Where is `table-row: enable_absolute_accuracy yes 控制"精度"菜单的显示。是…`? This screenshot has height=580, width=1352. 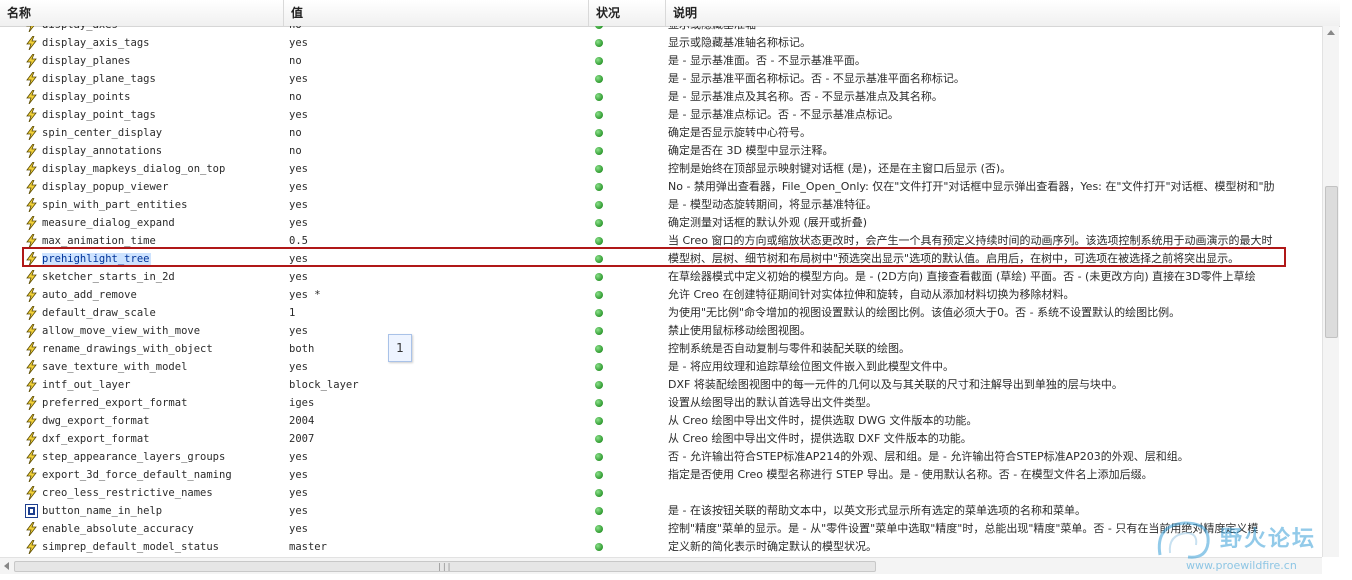
table-row: enable_absolute_accuracy yes 控制"精度"菜单的显示。是… is located at coordinates (661, 529).